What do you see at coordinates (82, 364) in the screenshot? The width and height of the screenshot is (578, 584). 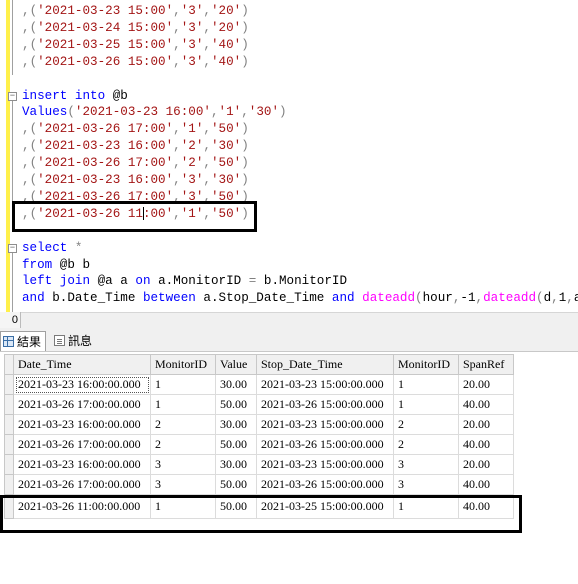 I see `column-header: Date_Time` at bounding box center [82, 364].